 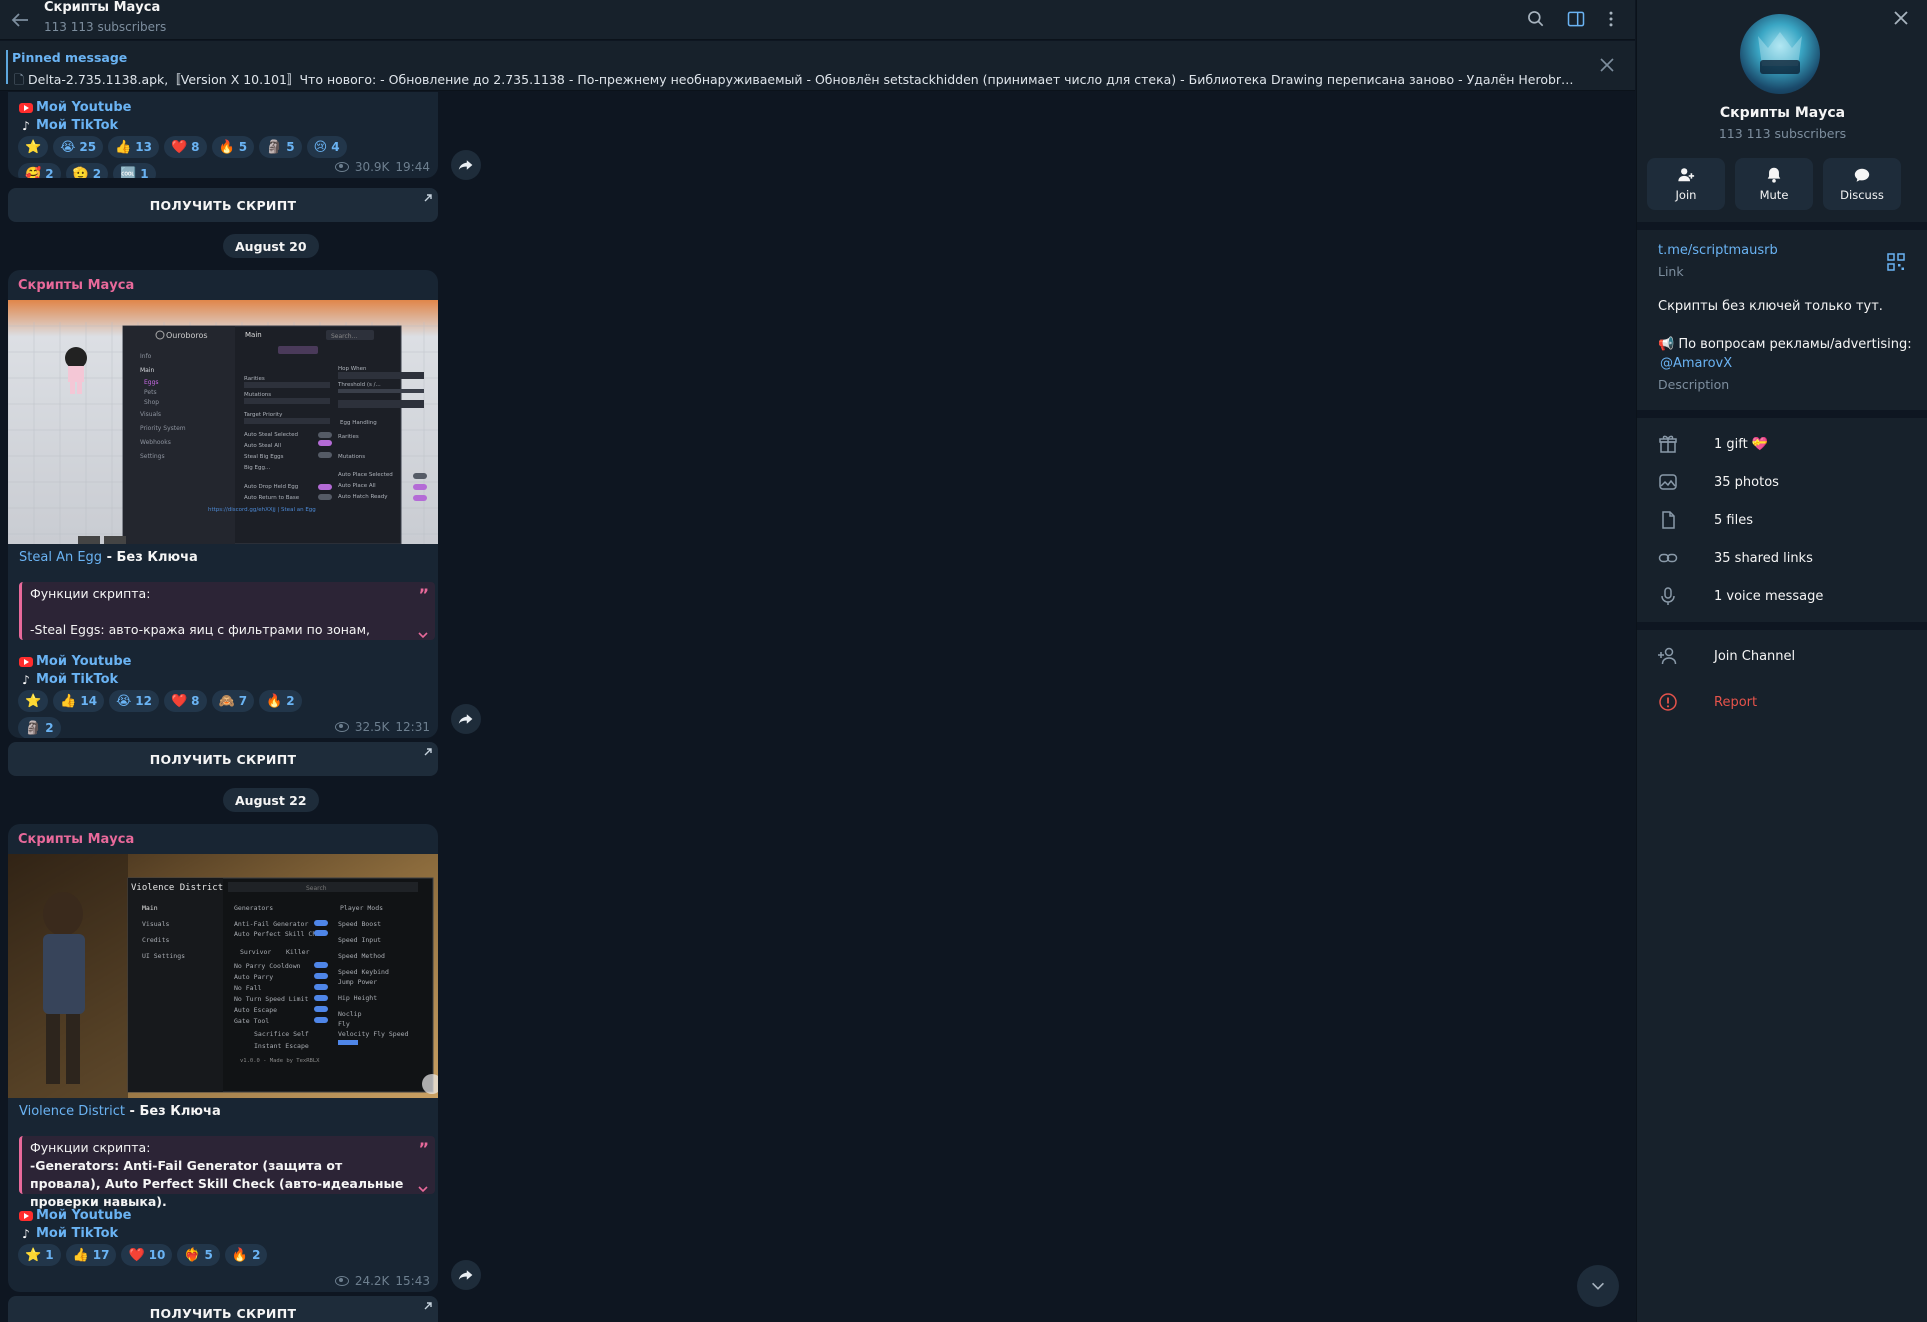 I want to click on photos-row: 35 photos, so click(x=1782, y=482).